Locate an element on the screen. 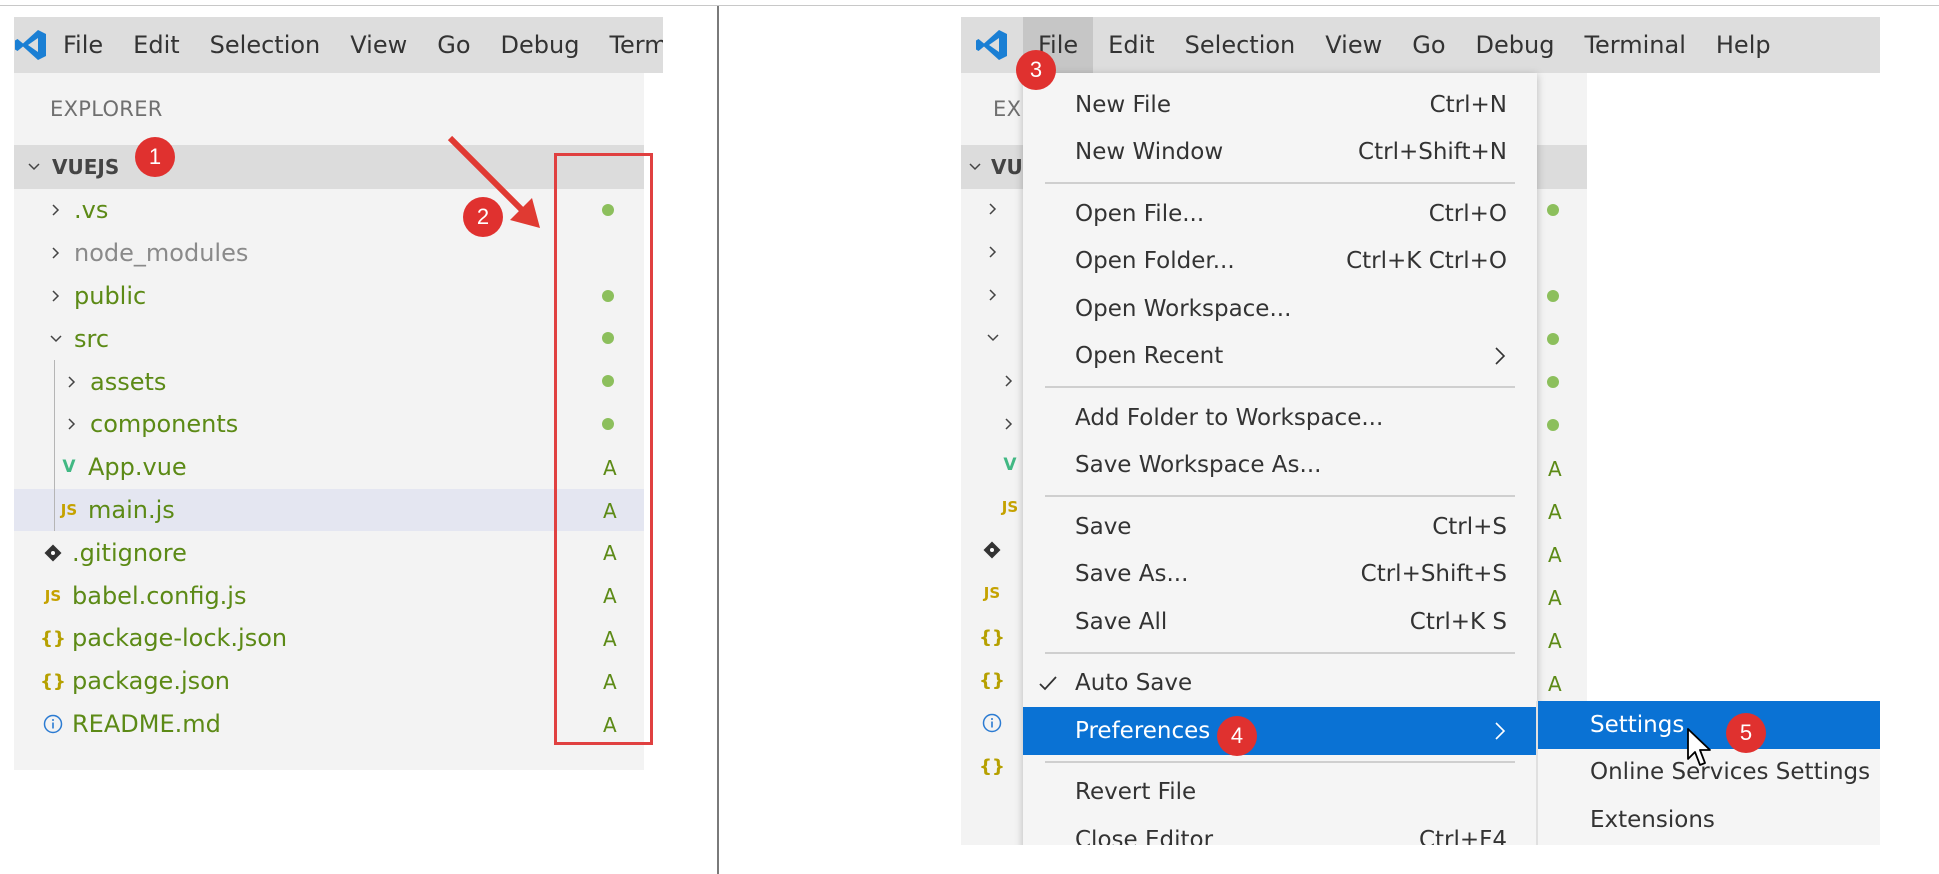  callout-1: 1 is located at coordinates (155, 157).